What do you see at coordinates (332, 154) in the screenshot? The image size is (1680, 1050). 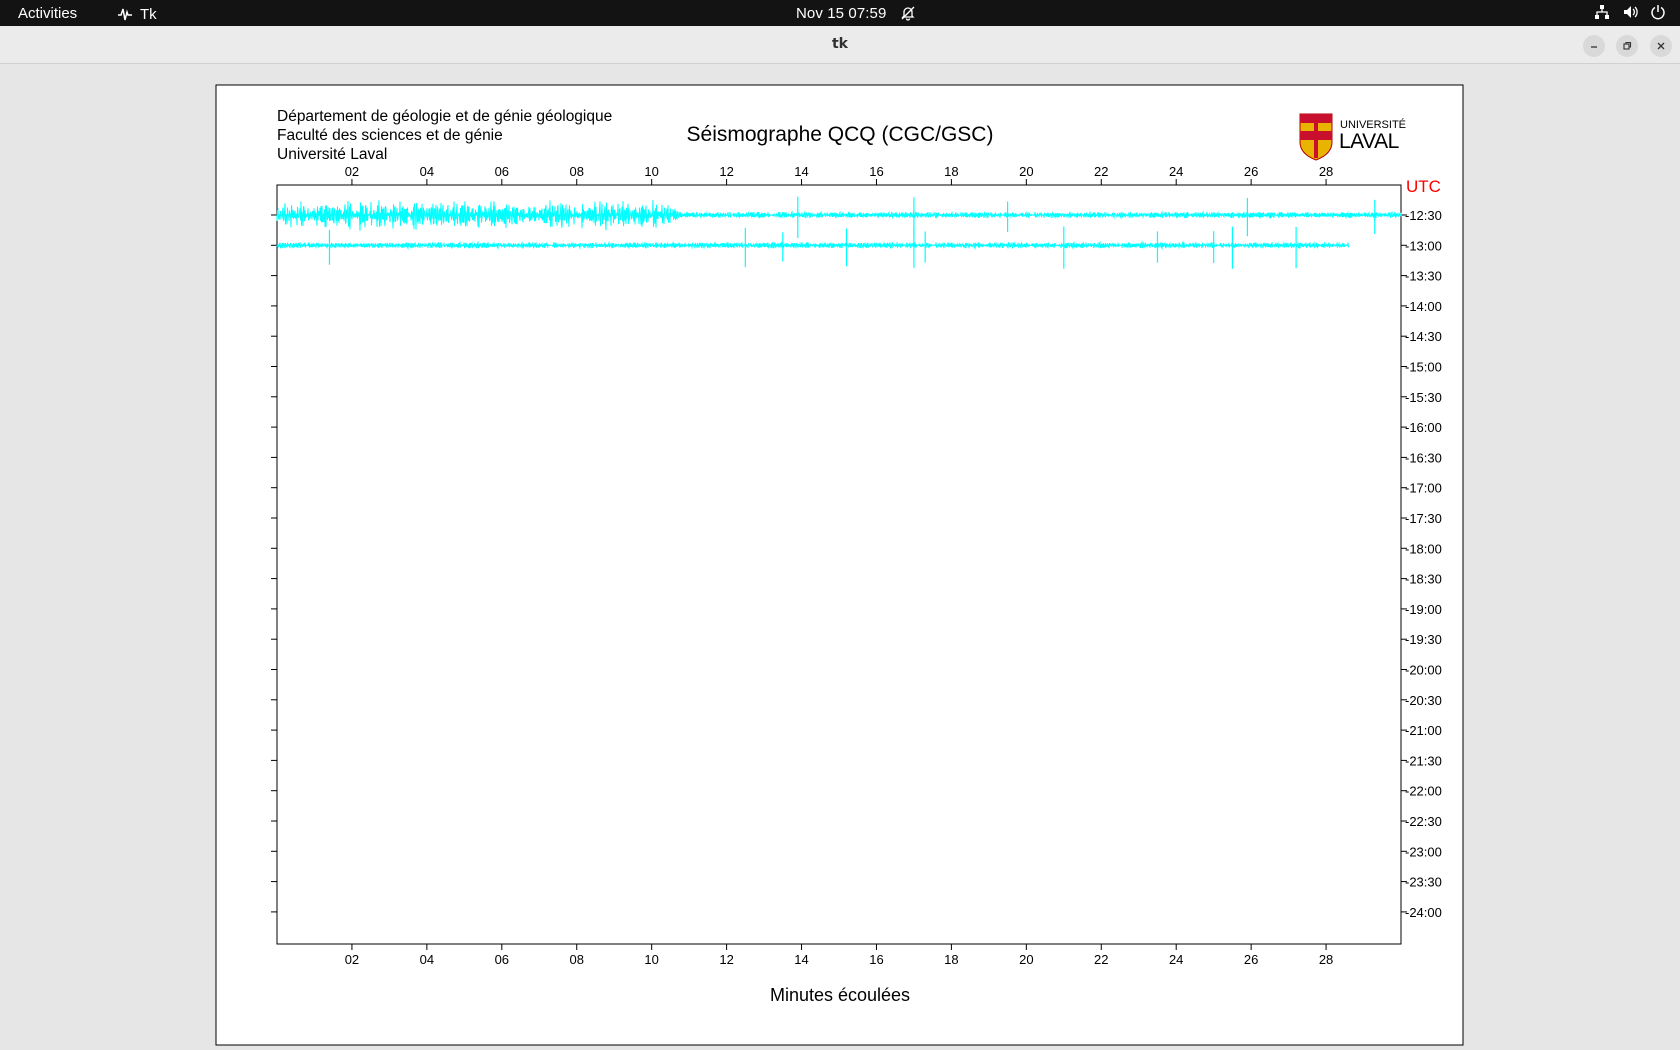 I see `university-label: Université Laval` at bounding box center [332, 154].